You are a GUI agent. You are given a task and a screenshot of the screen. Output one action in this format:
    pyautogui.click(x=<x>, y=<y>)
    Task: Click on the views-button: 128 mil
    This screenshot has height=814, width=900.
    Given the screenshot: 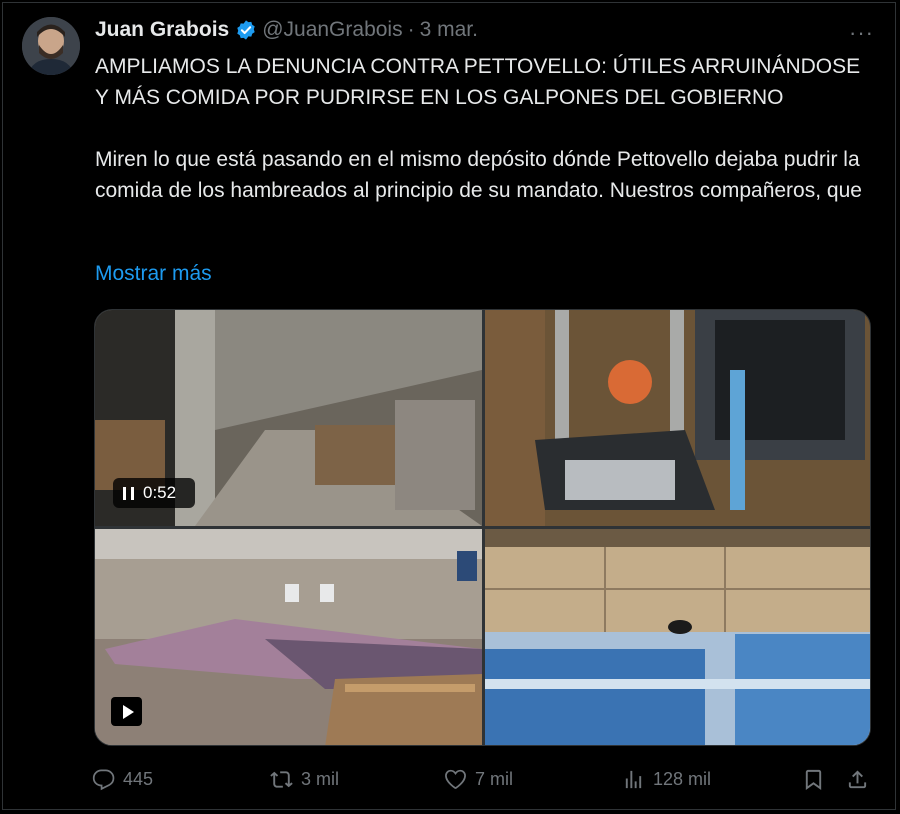 What is the action you would take?
    pyautogui.click(x=666, y=779)
    